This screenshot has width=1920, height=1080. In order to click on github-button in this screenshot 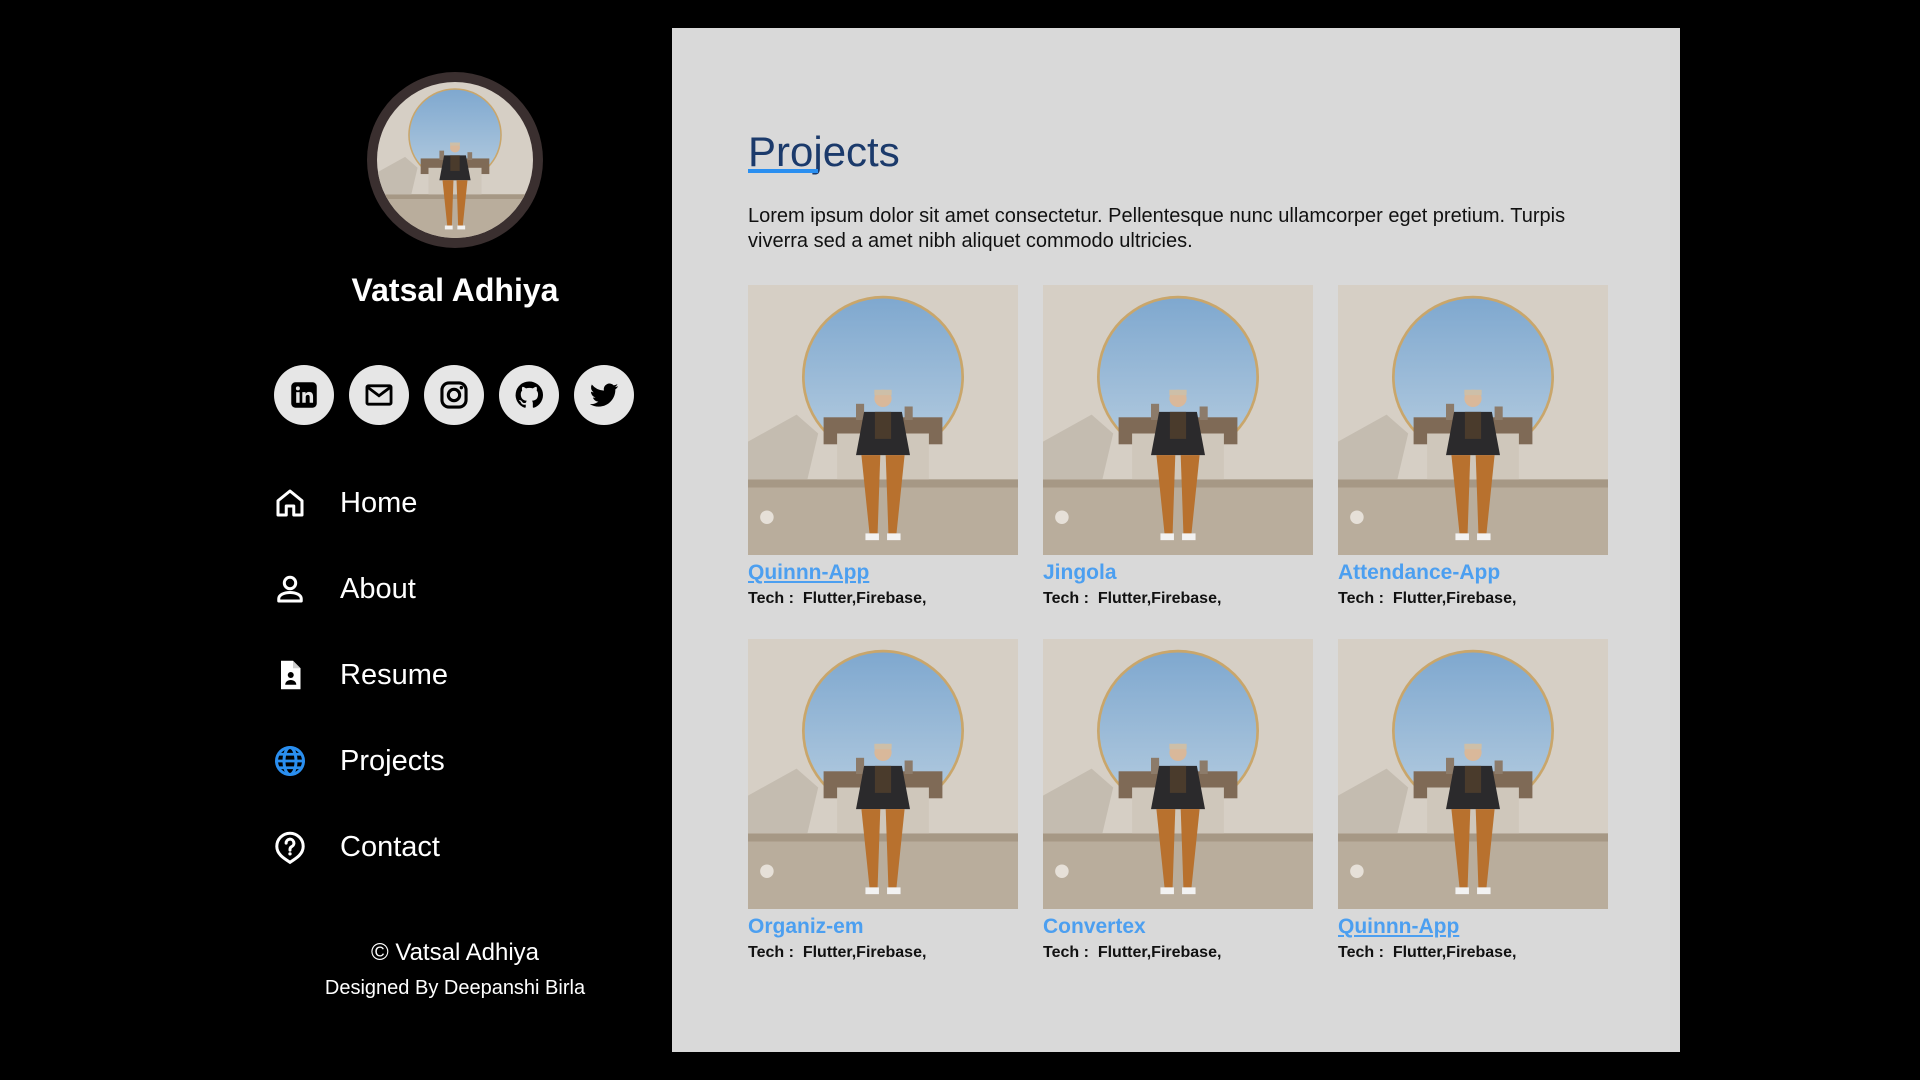, I will do `click(529, 395)`.